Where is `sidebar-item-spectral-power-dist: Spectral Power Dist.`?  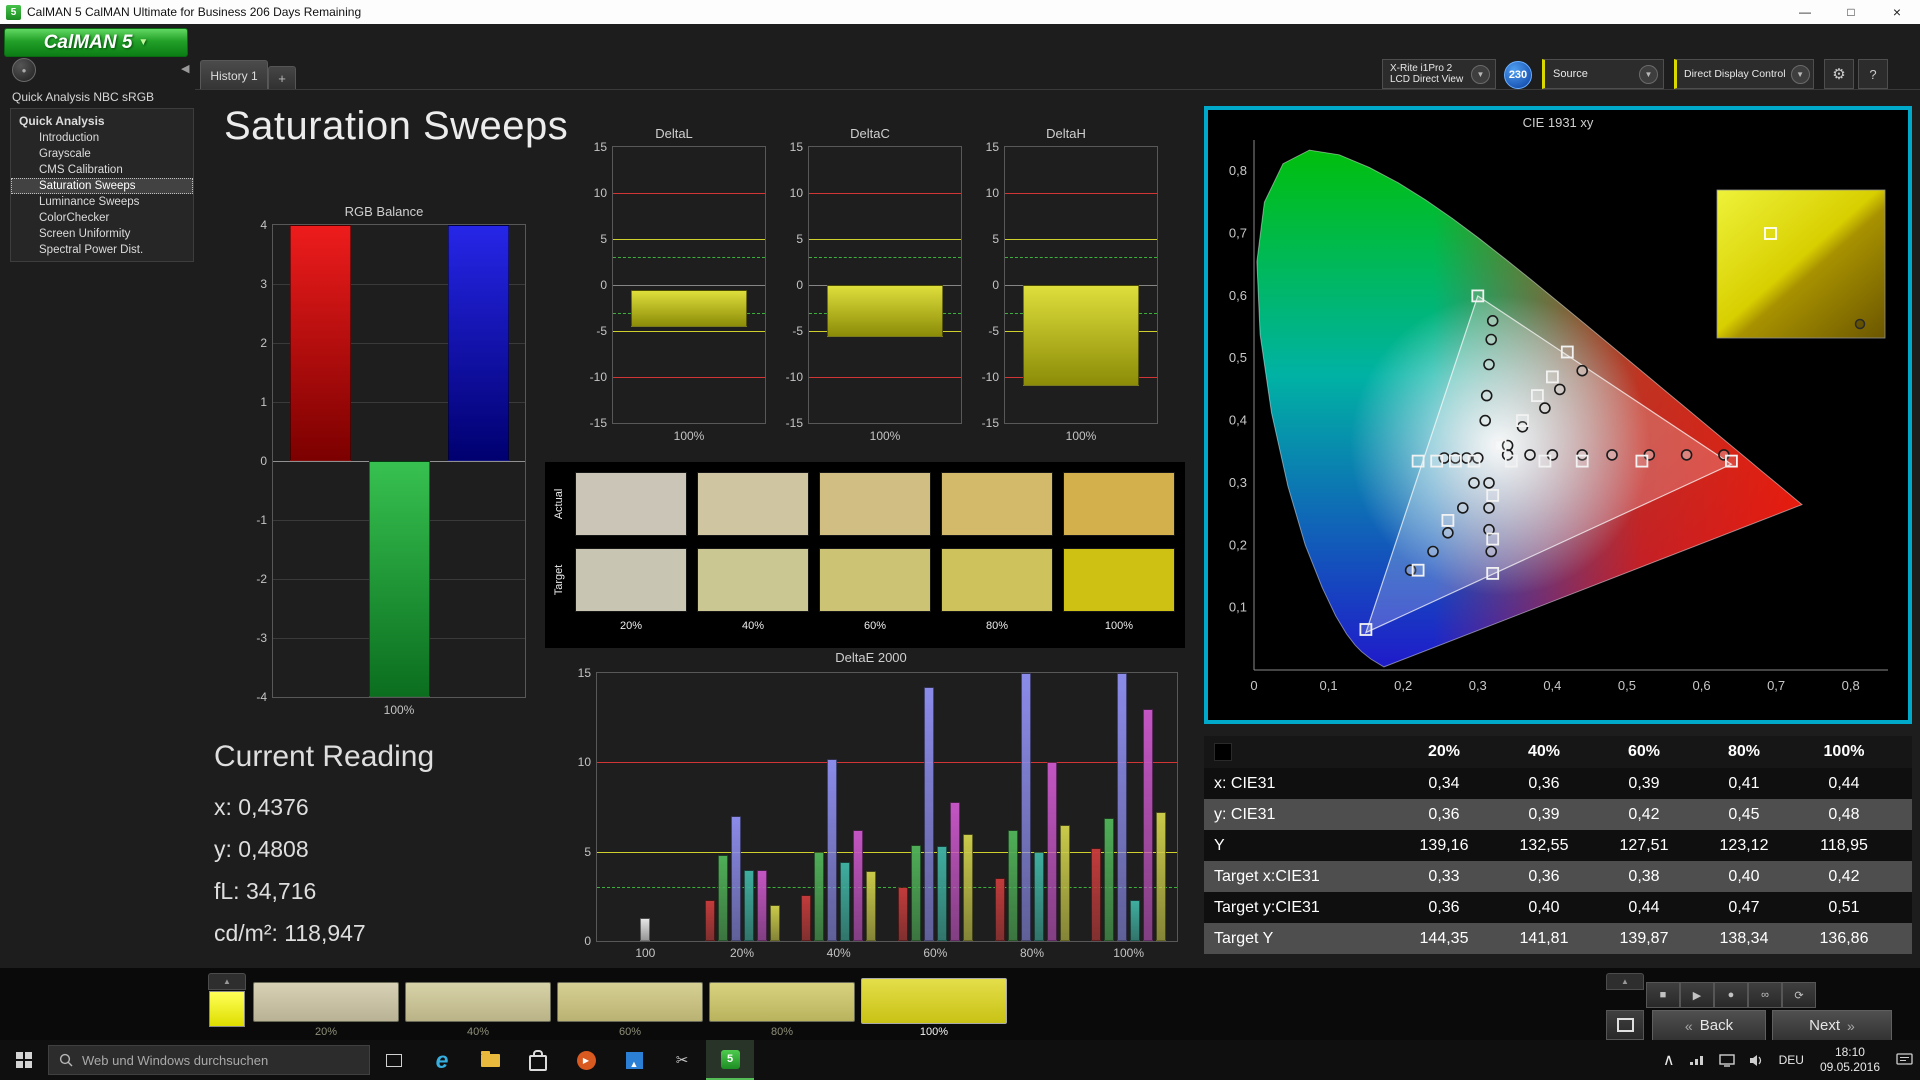 sidebar-item-spectral-power-dist: Spectral Power Dist. is located at coordinates (102, 250).